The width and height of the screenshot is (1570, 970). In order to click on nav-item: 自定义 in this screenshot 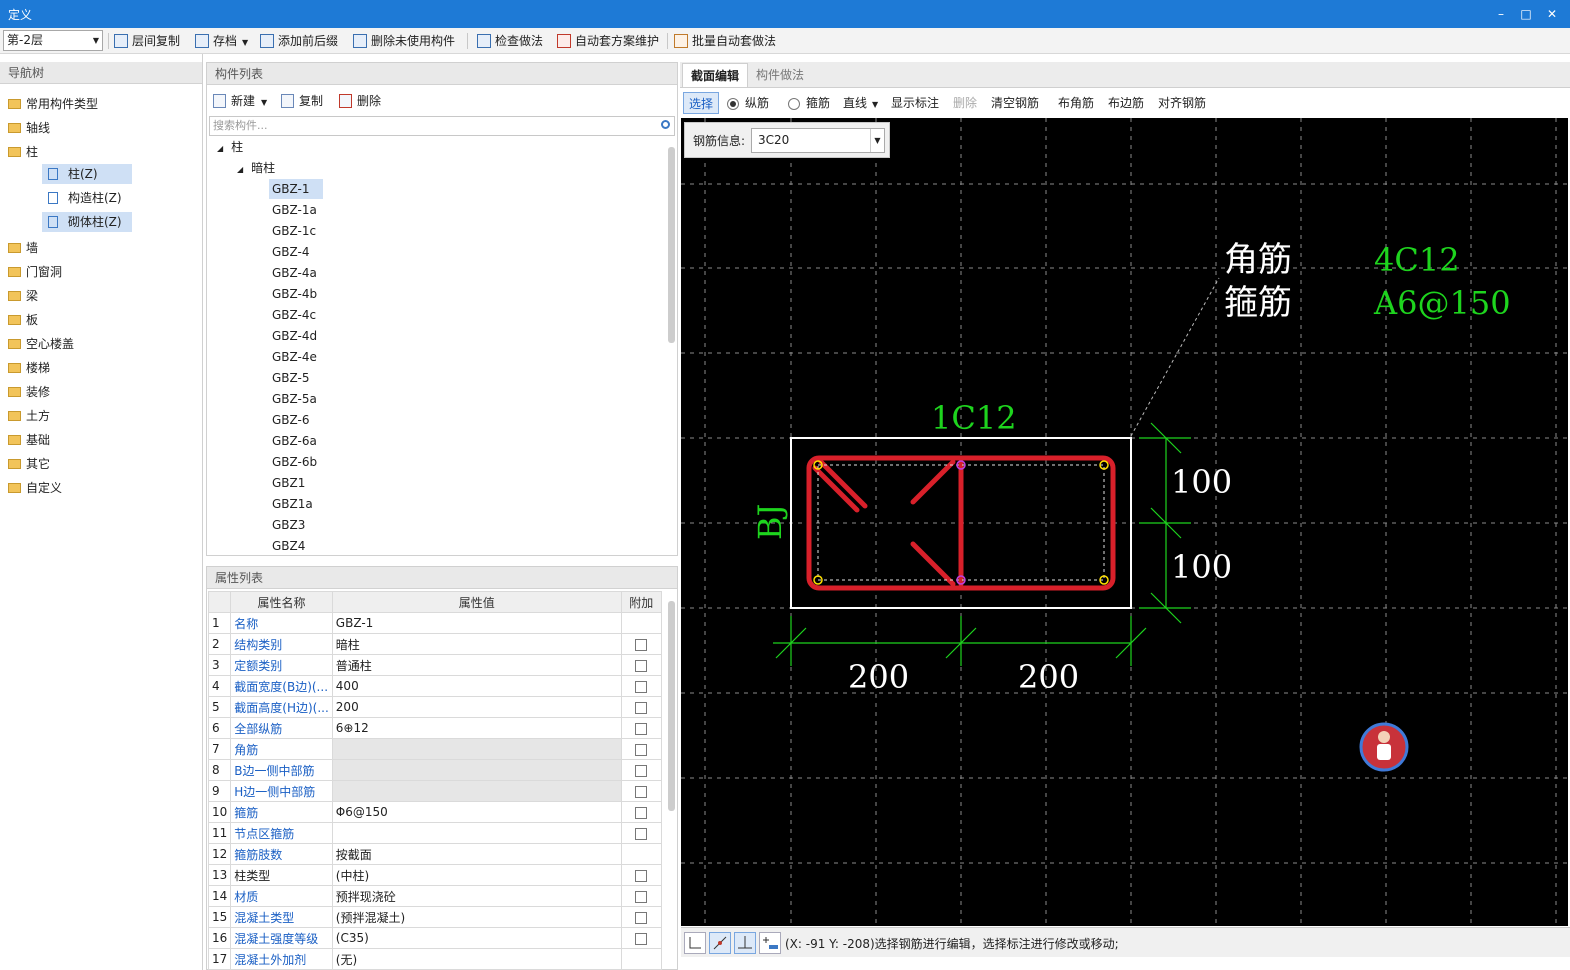, I will do `click(35, 488)`.